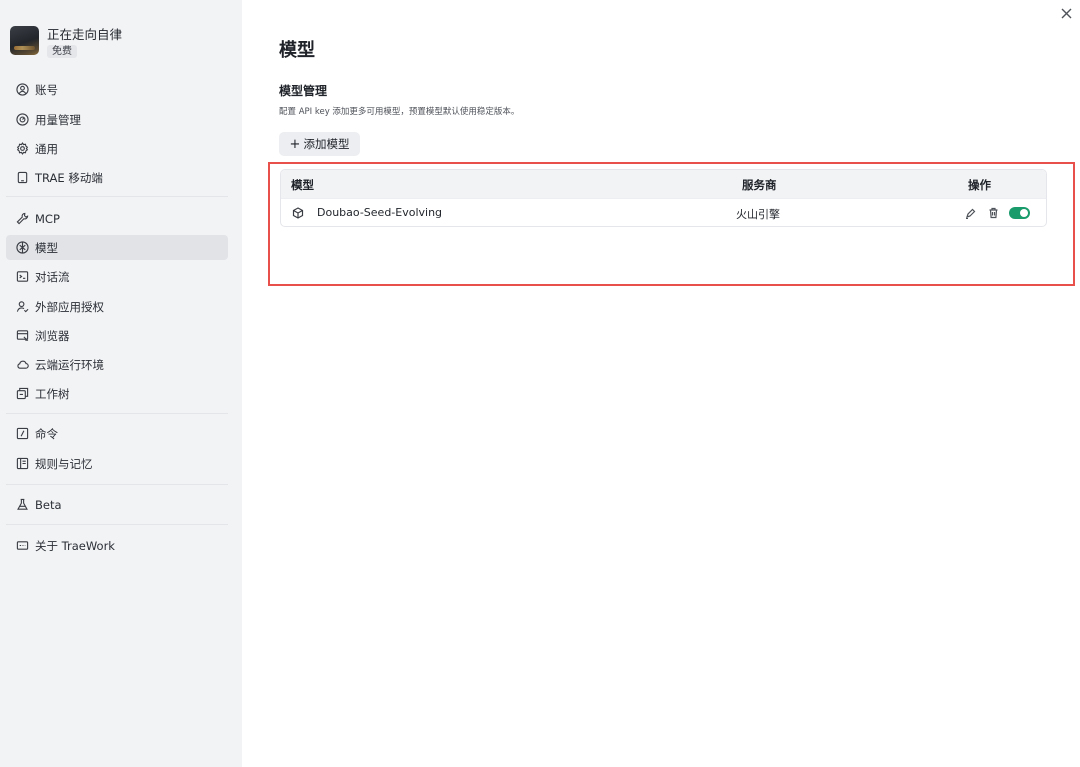 This screenshot has width=1080, height=767. I want to click on command-icon, so click(22, 434).